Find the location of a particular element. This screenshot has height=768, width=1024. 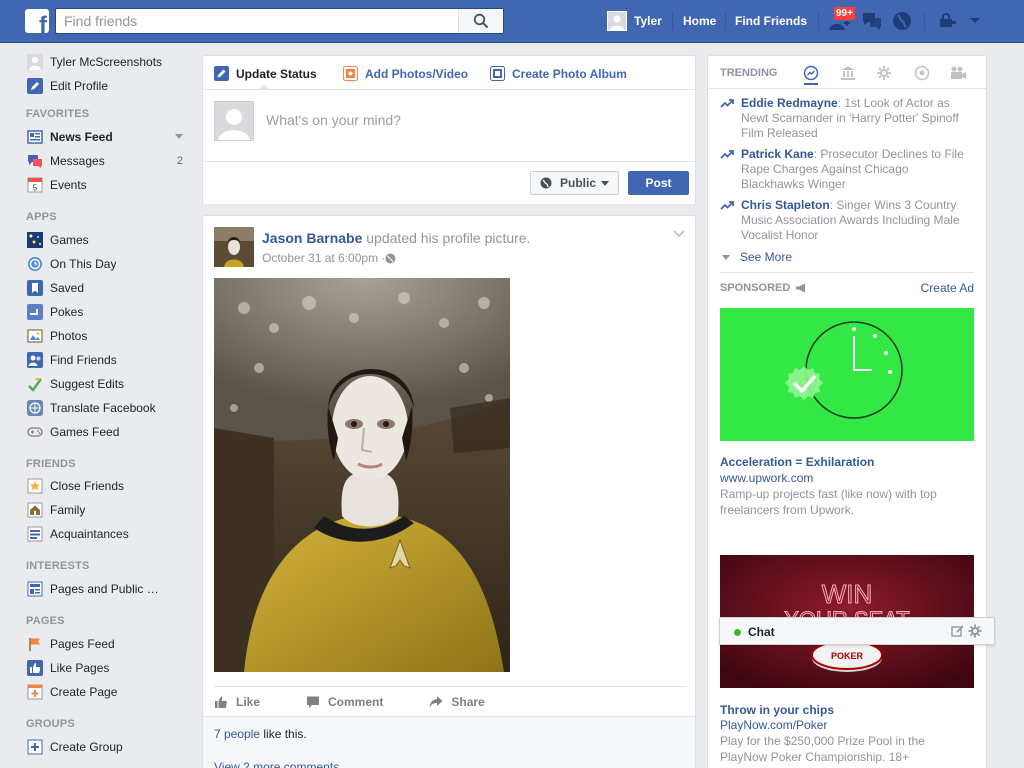

trending-topic-name: Eddie Redmayne is located at coordinates (789, 103).